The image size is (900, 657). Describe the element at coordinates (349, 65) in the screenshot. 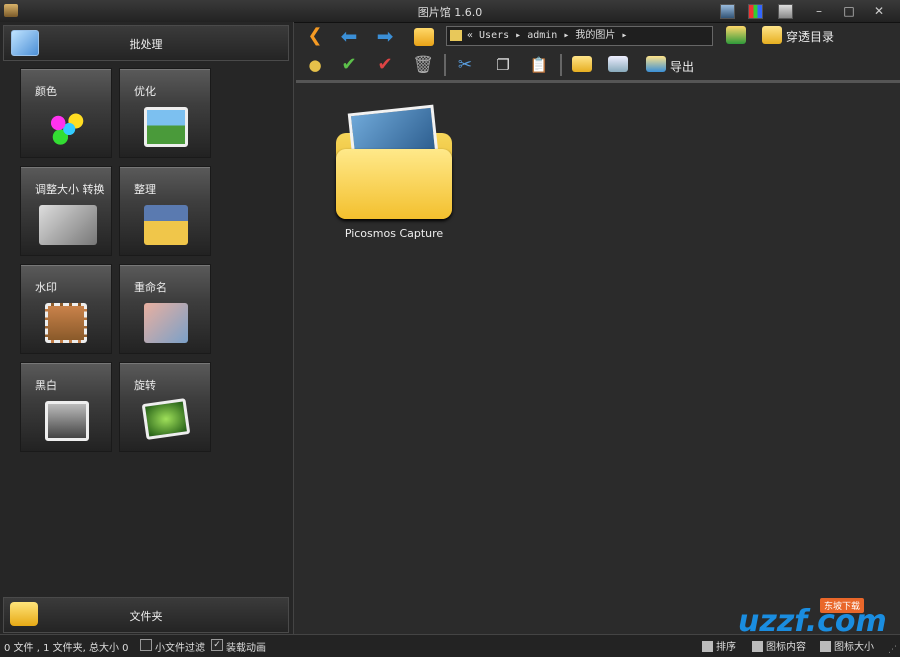

I see `check-icon: ✔` at that location.